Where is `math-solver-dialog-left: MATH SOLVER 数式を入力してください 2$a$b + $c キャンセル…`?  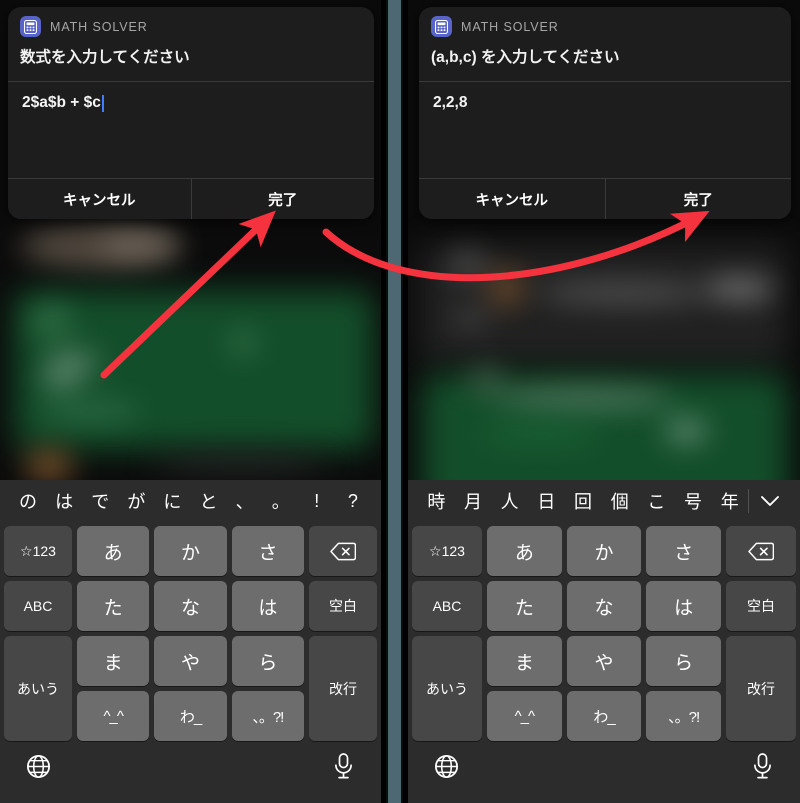 math-solver-dialog-left: MATH SOLVER 数式を入力してください 2$a$b + $c キャンセル… is located at coordinates (191, 113).